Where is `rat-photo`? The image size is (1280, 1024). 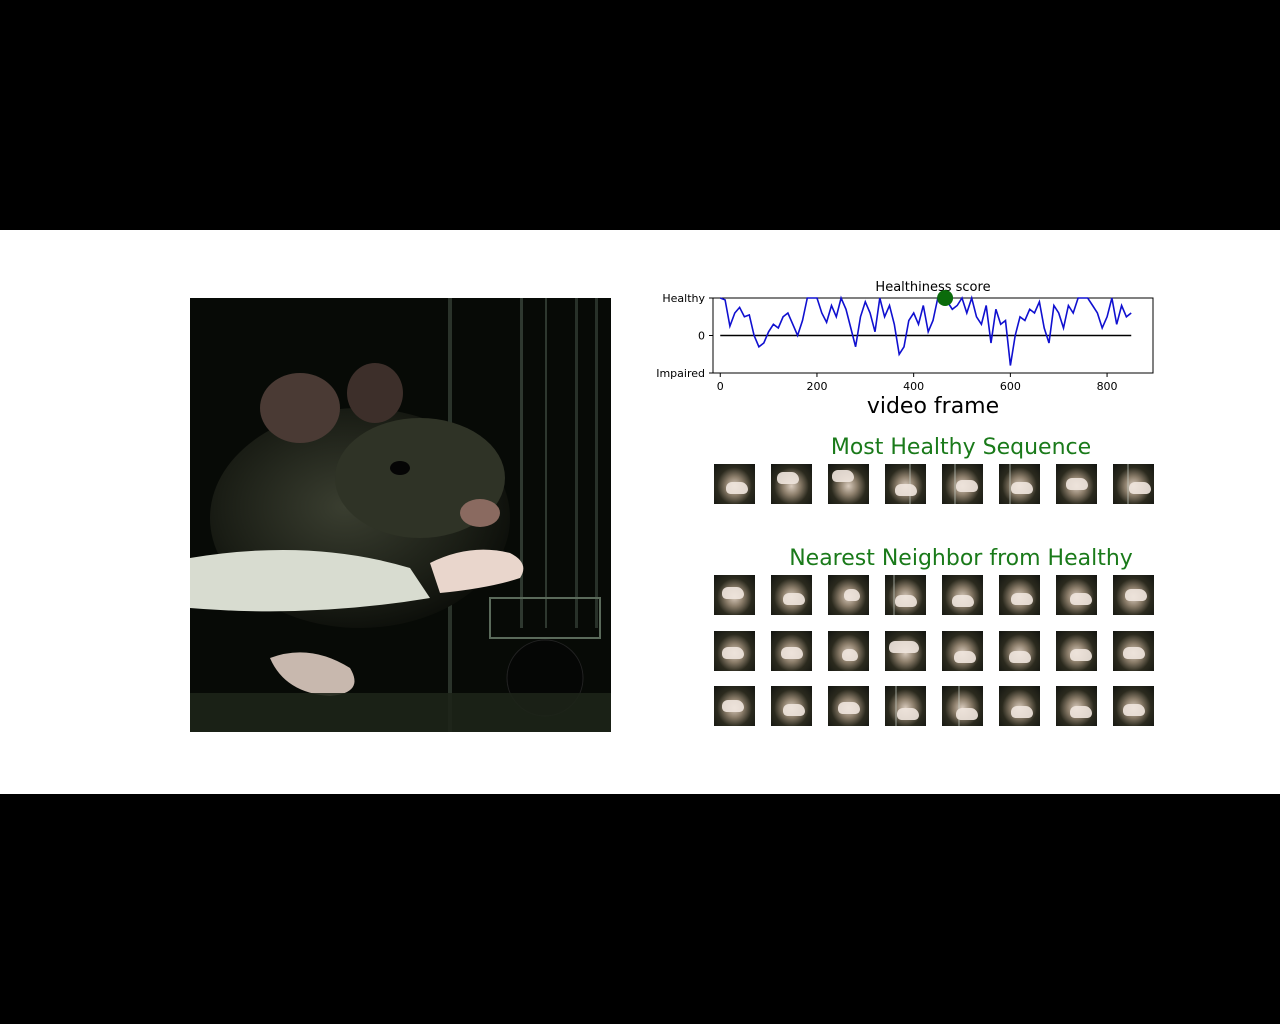 rat-photo is located at coordinates (400, 515).